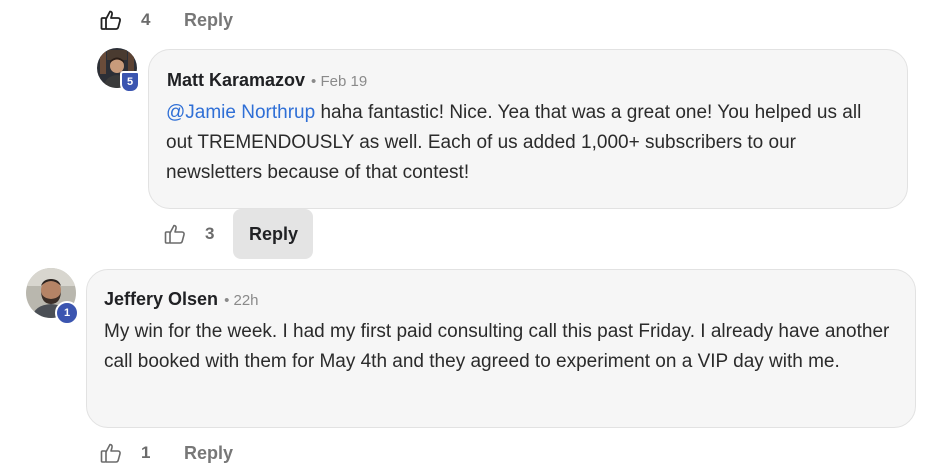 The height and width of the screenshot is (468, 940). I want to click on comment-header: Jeffery Olsen • 22h, so click(181, 299).